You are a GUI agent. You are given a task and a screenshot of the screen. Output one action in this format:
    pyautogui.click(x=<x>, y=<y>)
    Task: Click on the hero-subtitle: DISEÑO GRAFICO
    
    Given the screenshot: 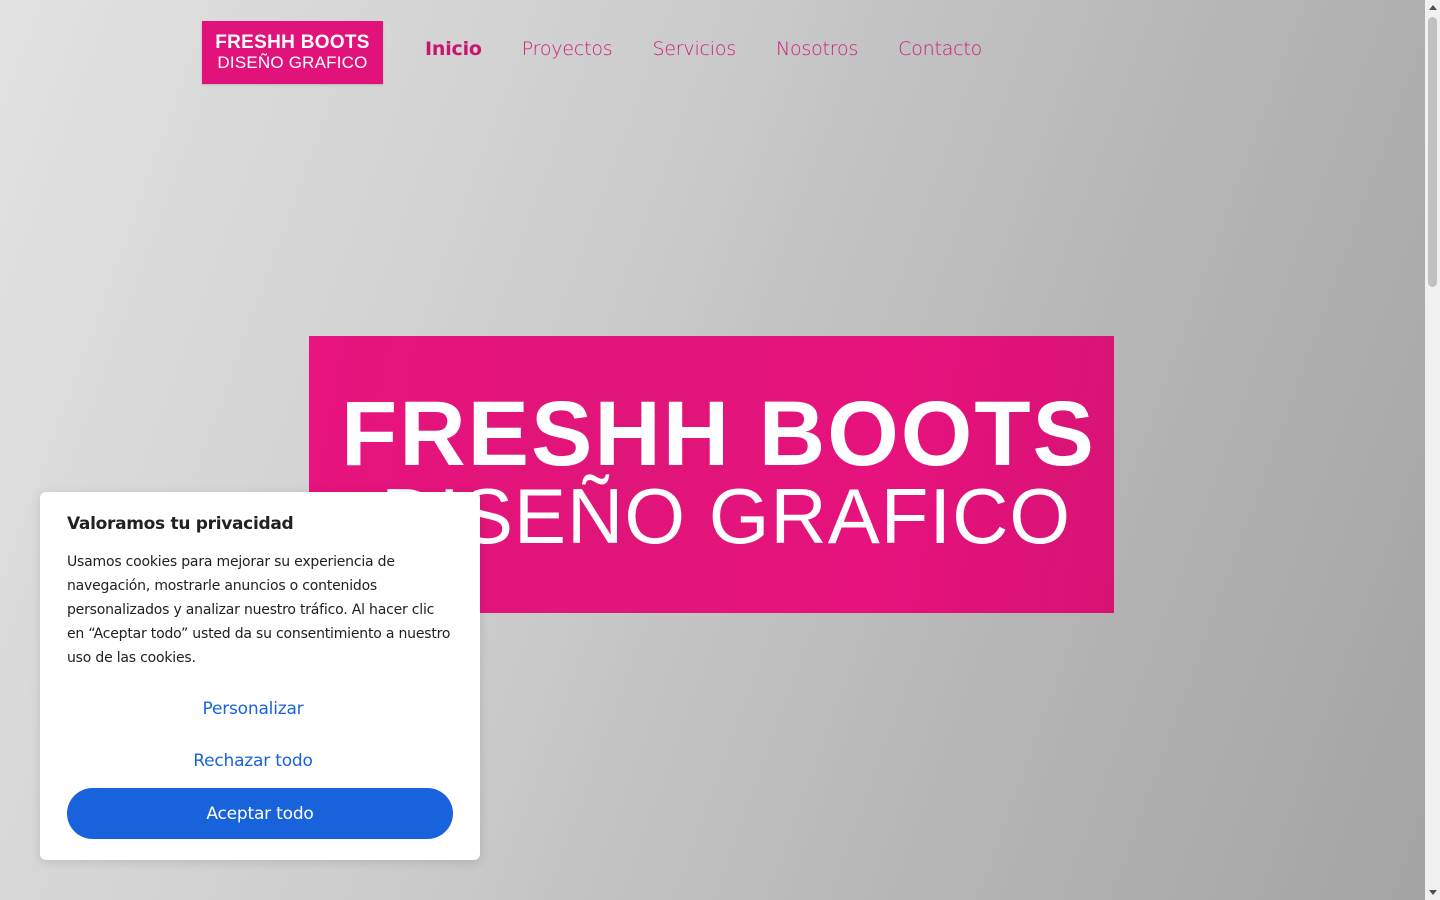 What is the action you would take?
    pyautogui.click(x=726, y=516)
    